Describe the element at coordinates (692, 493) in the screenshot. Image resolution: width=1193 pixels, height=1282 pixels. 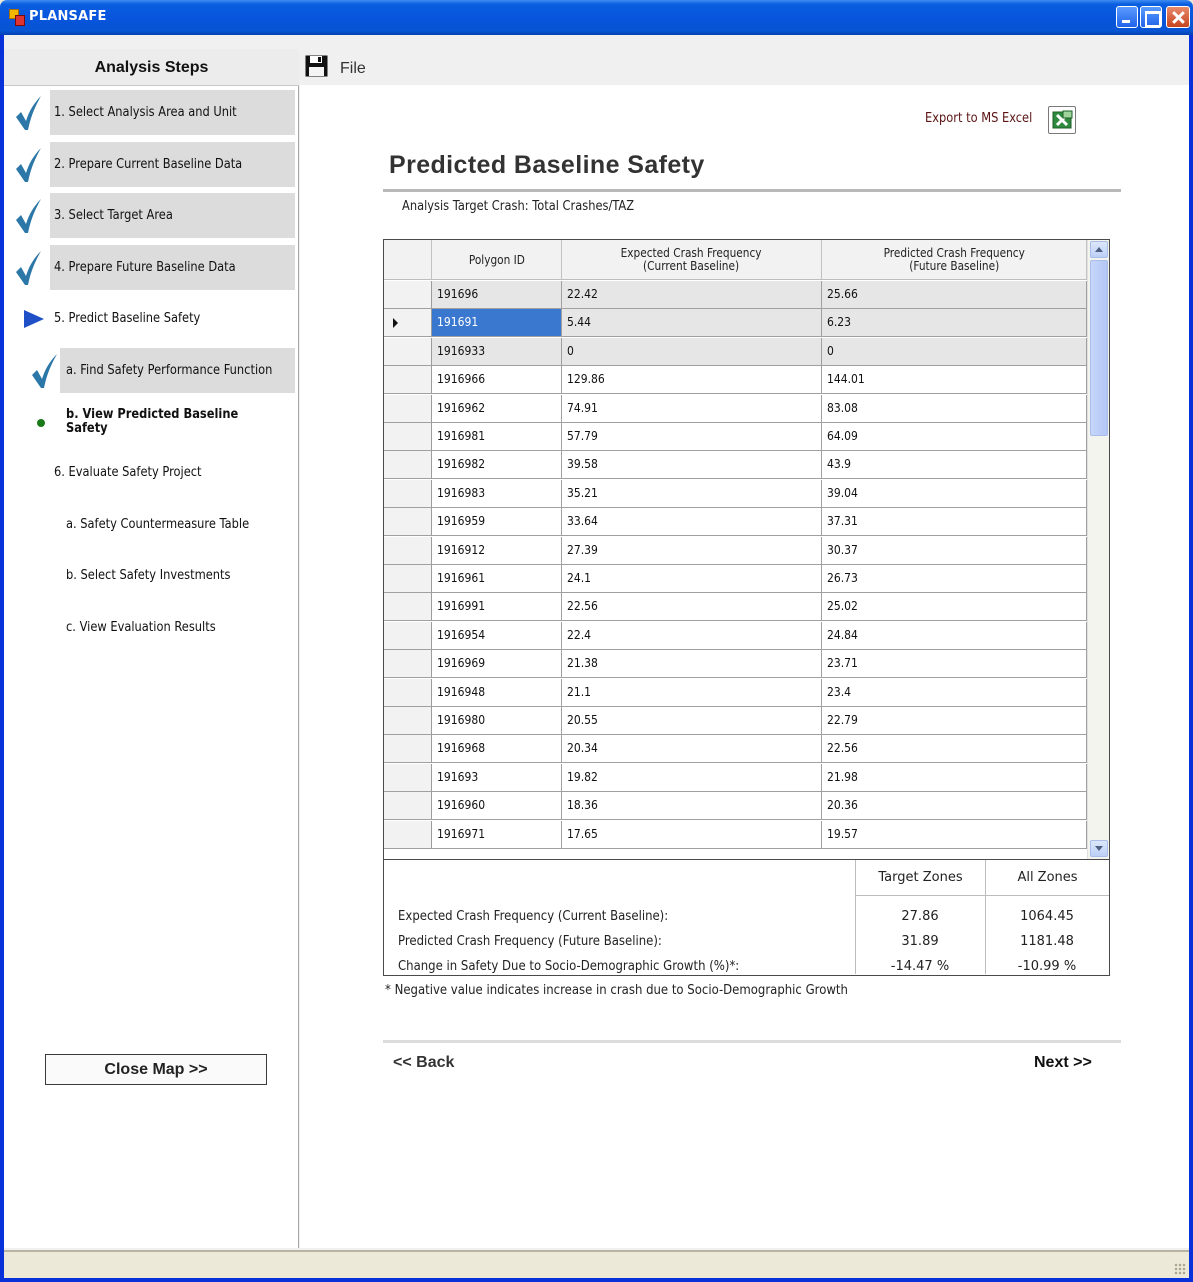
I see `cell-expected: 35.21` at that location.